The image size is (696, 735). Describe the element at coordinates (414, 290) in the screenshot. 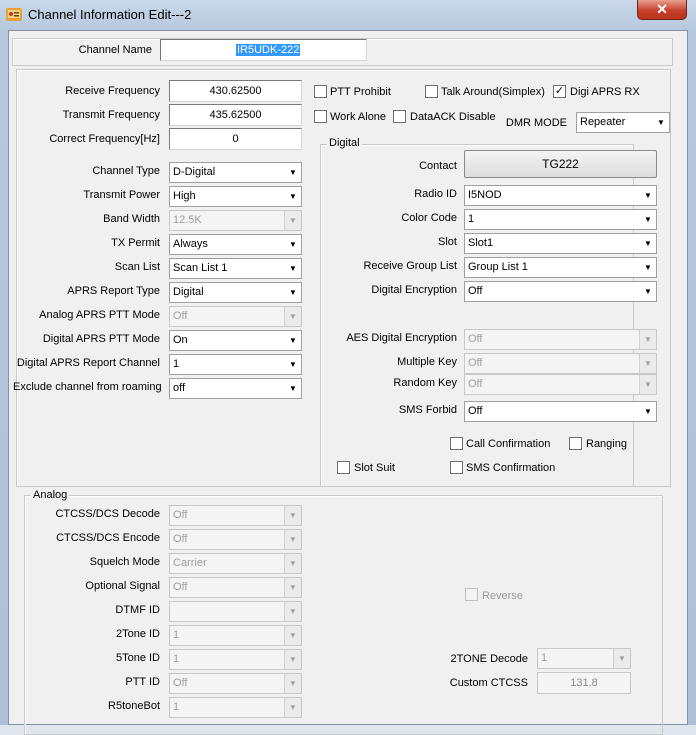

I see `encryption-label: Digital Encryption` at that location.